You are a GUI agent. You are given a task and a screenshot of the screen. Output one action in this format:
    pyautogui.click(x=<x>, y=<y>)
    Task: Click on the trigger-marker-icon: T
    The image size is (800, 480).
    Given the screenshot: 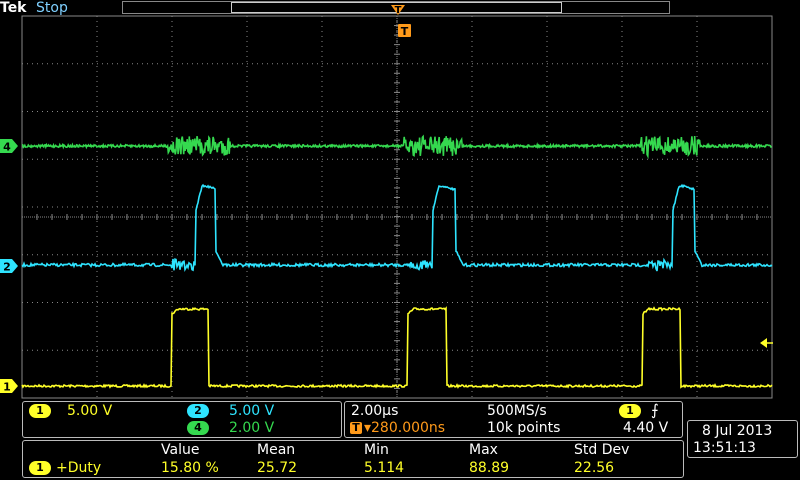 What is the action you would take?
    pyautogui.click(x=404, y=31)
    